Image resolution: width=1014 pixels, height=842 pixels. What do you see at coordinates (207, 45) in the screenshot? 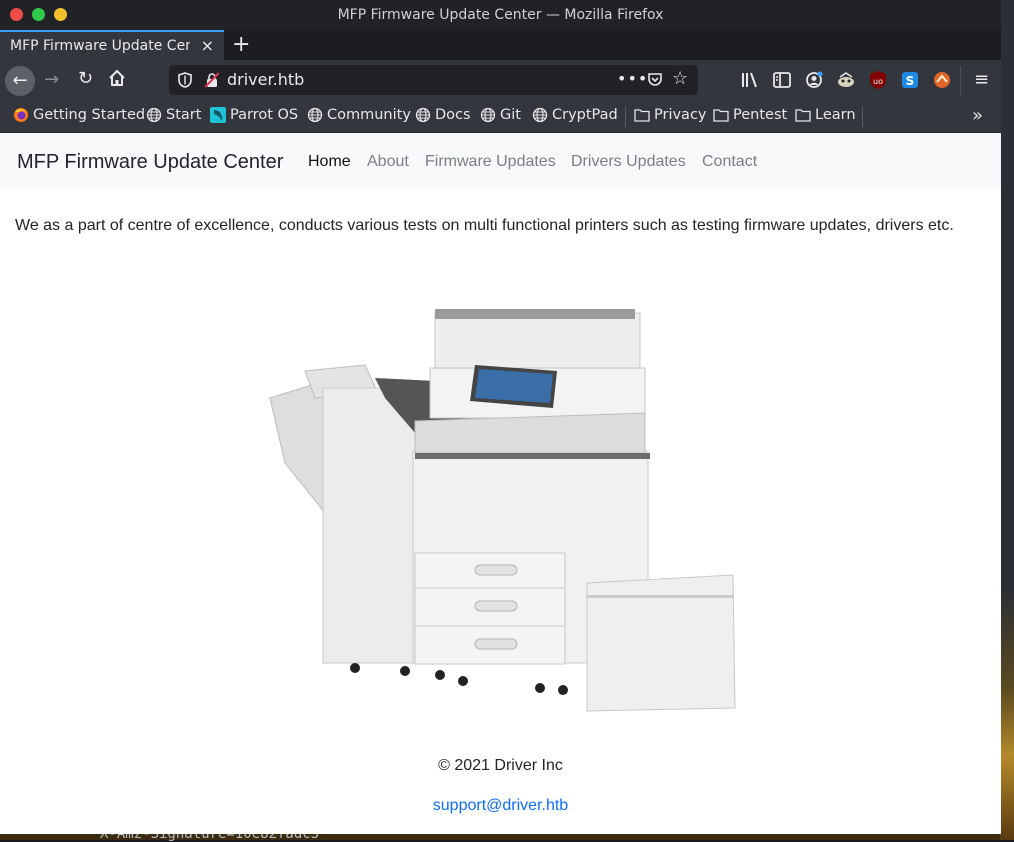
I see `close-tab-icon: ×` at bounding box center [207, 45].